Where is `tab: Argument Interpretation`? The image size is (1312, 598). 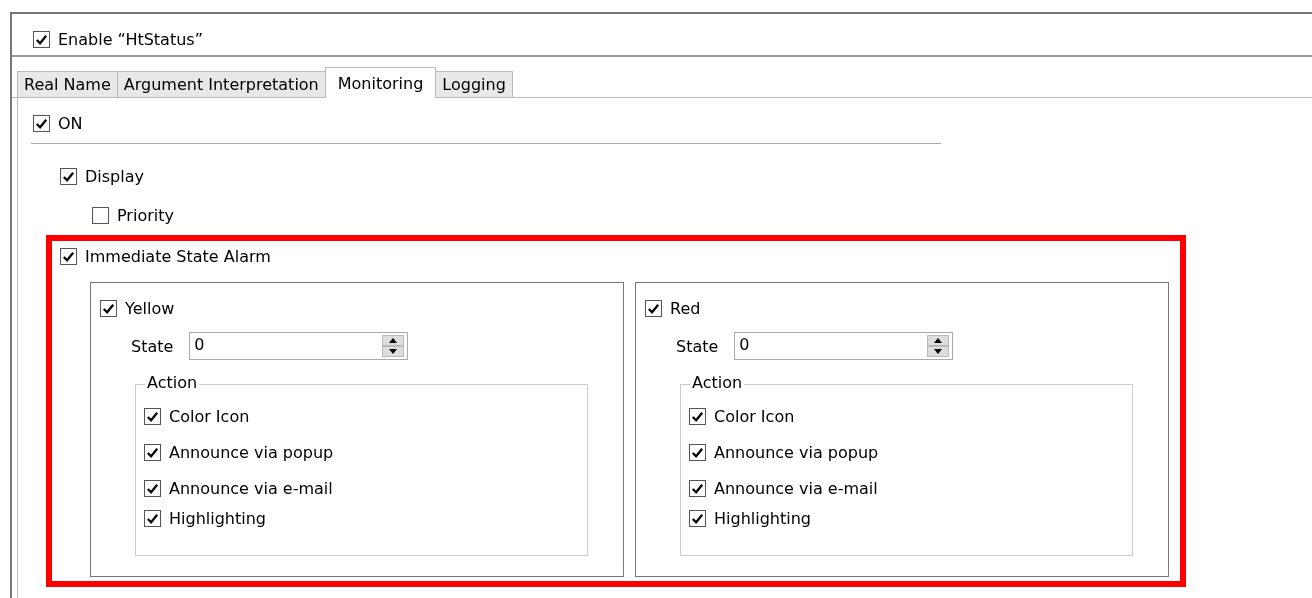 tab: Argument Interpretation is located at coordinates (221, 84).